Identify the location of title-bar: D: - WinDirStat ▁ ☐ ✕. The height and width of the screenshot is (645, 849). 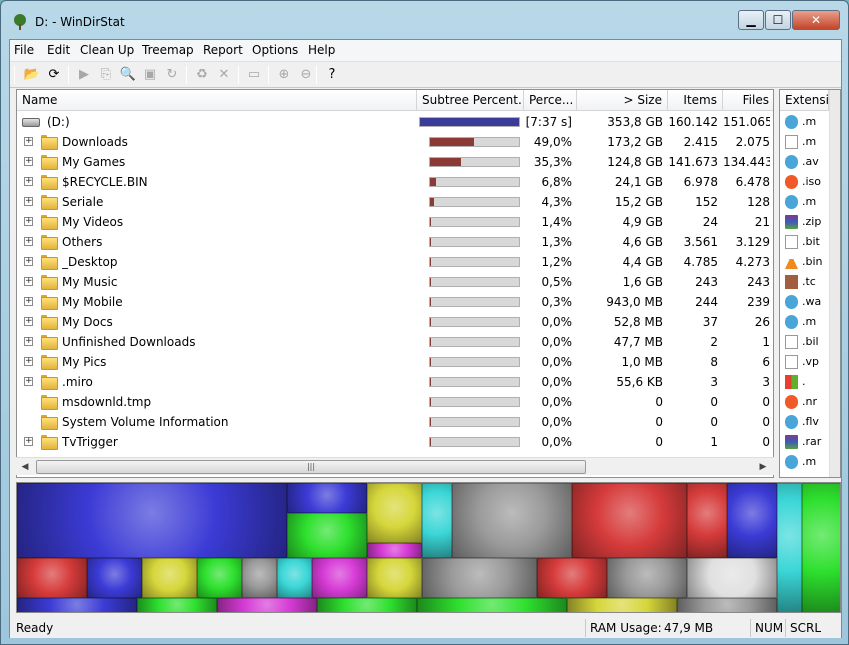
(425, 20).